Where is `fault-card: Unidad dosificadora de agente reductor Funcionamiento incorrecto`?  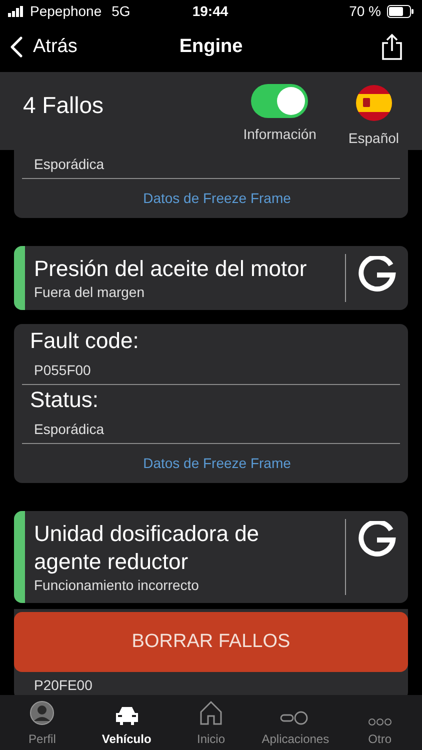 fault-card: Unidad dosificadora de agente reductor Funcionamiento incorrecto is located at coordinates (211, 557).